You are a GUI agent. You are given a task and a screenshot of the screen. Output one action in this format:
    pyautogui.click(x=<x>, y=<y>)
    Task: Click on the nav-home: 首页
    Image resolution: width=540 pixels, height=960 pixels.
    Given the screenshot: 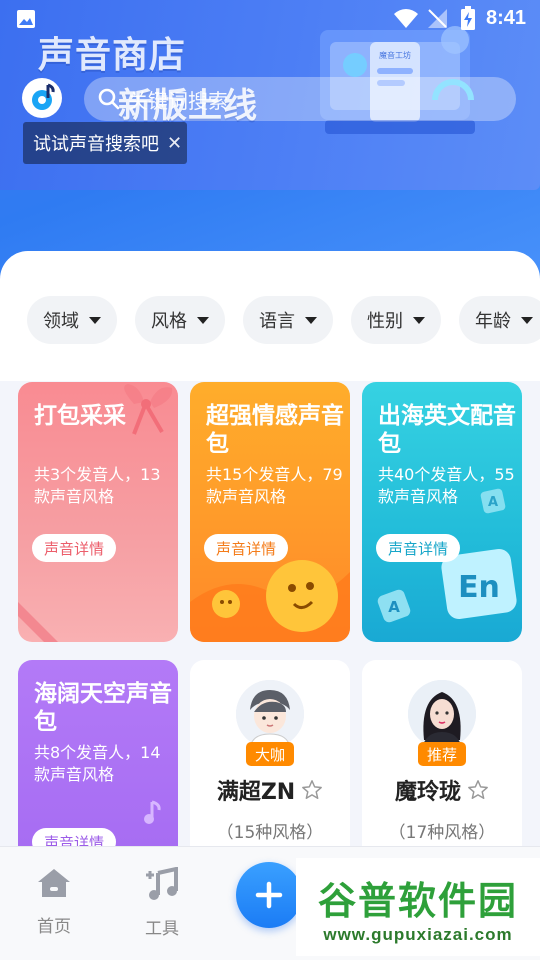 What is the action you would take?
    pyautogui.click(x=54, y=902)
    